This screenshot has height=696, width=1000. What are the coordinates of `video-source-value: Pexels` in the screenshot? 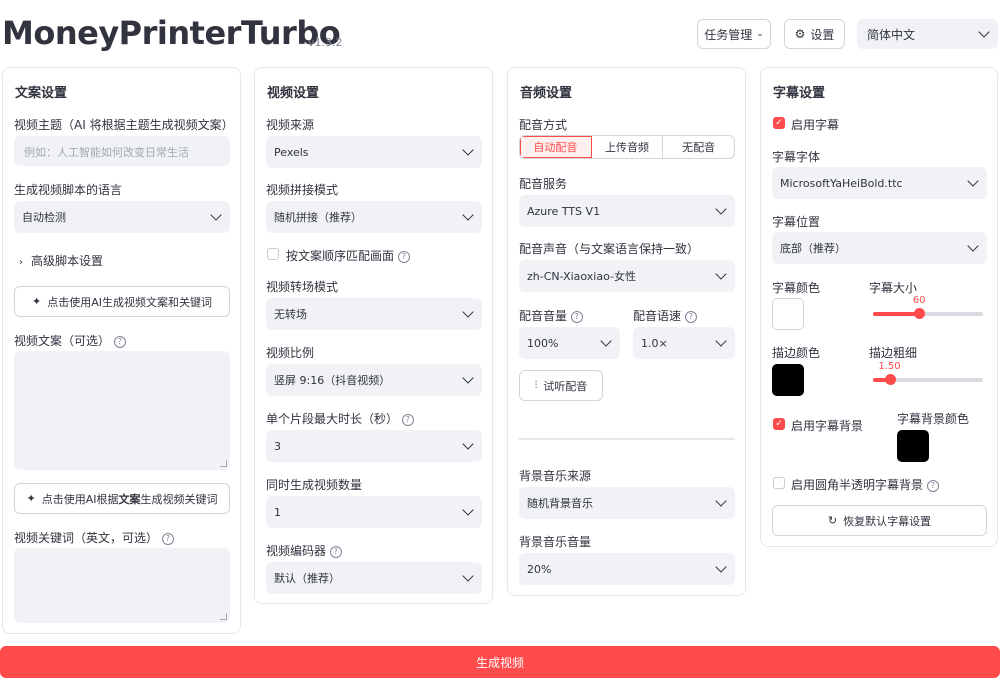 It's located at (291, 152).